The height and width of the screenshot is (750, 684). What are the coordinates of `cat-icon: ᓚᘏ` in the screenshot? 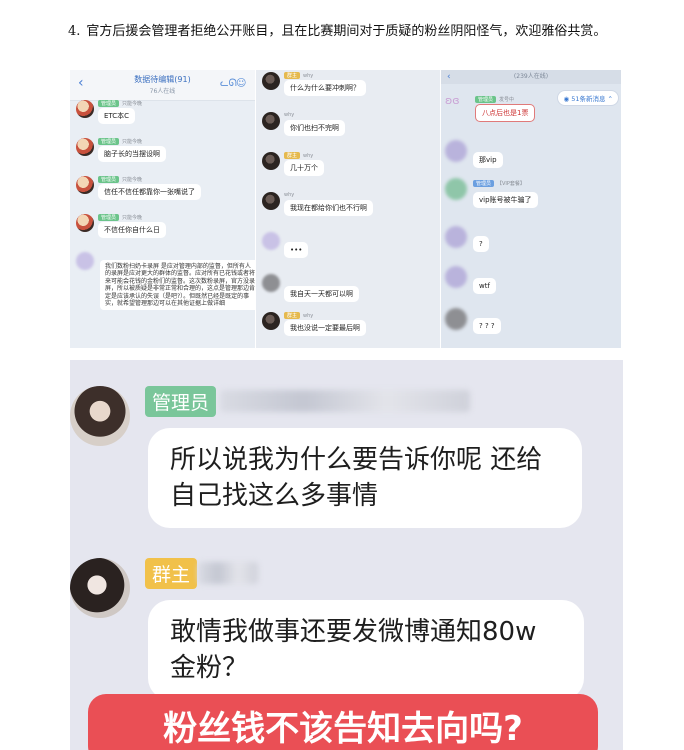 It's located at (228, 83).